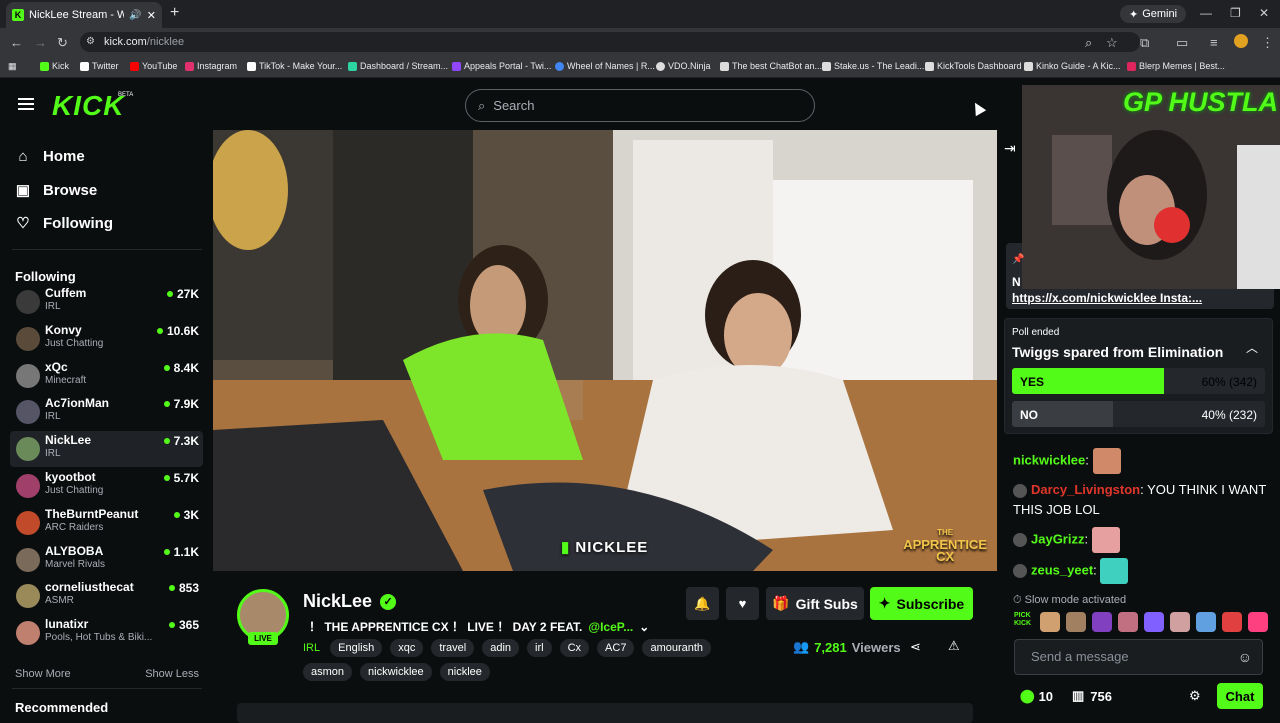  What do you see at coordinates (921, 603) in the screenshot?
I see `subscribe-button: ✦ Subscribe` at bounding box center [921, 603].